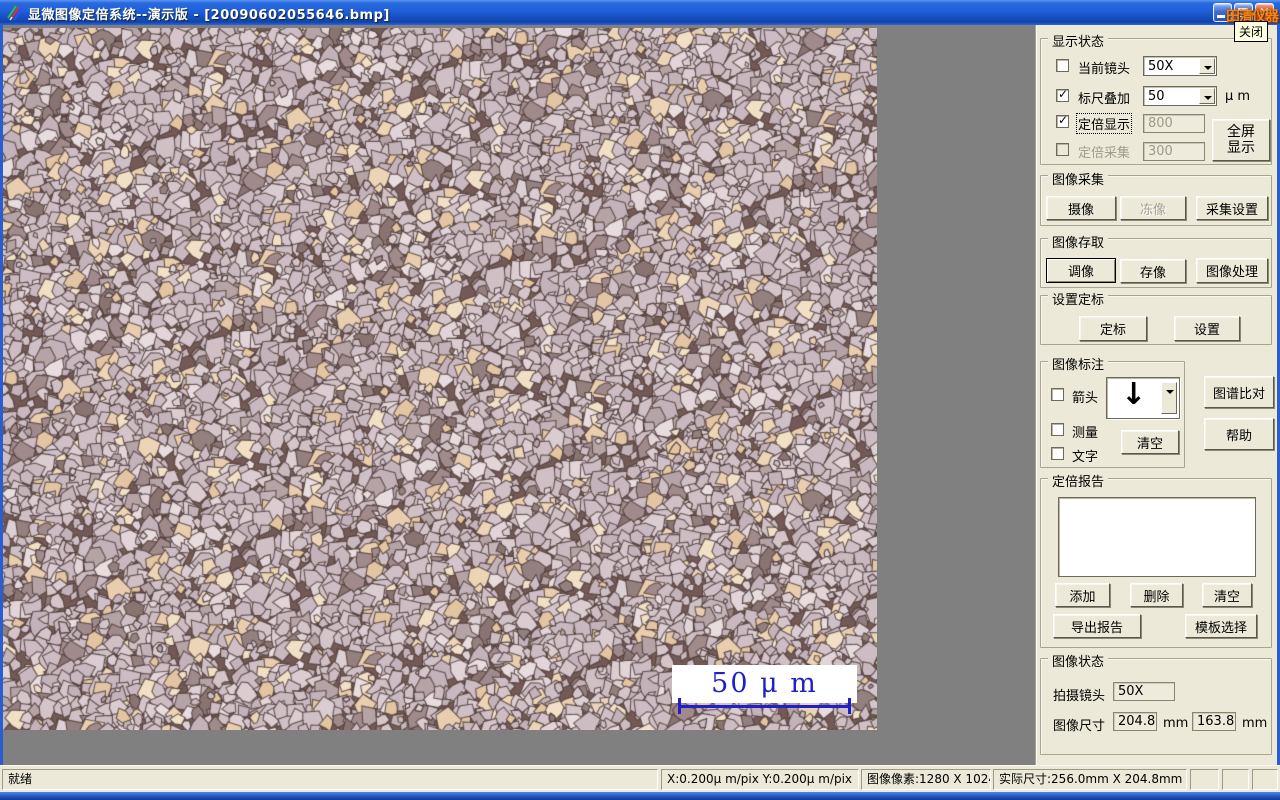  I want to click on image-processing-button: 图像处理, so click(1232, 270).